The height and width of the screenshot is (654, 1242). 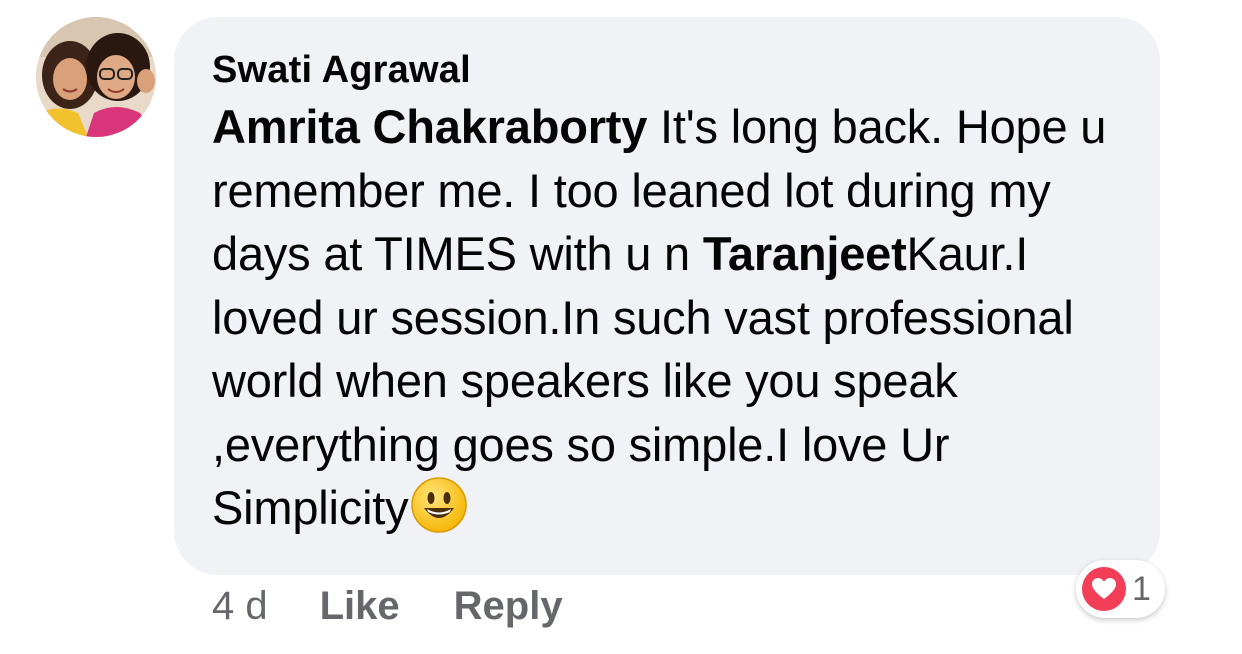 What do you see at coordinates (429, 126) in the screenshot?
I see `mention-link: Amrita Chakraborty` at bounding box center [429, 126].